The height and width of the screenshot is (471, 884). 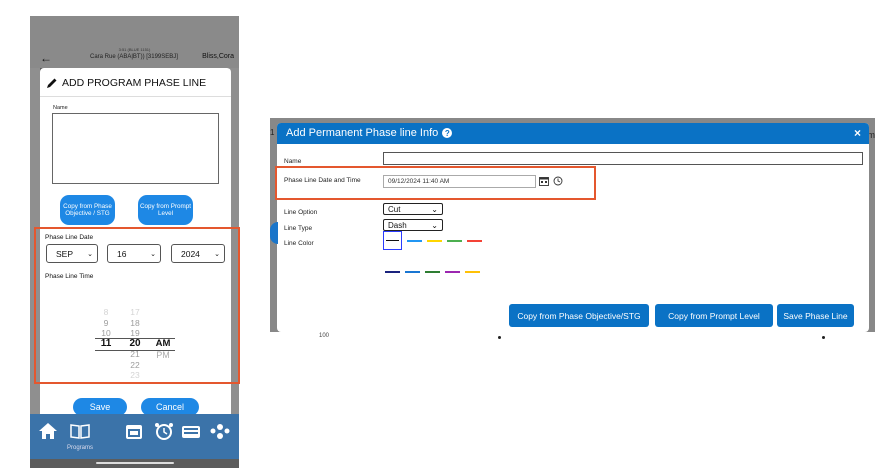 What do you see at coordinates (134, 57) in the screenshot?
I see `header-therapist-info: Cara Rue (ABA|BT)) [3199SEBJ]` at bounding box center [134, 57].